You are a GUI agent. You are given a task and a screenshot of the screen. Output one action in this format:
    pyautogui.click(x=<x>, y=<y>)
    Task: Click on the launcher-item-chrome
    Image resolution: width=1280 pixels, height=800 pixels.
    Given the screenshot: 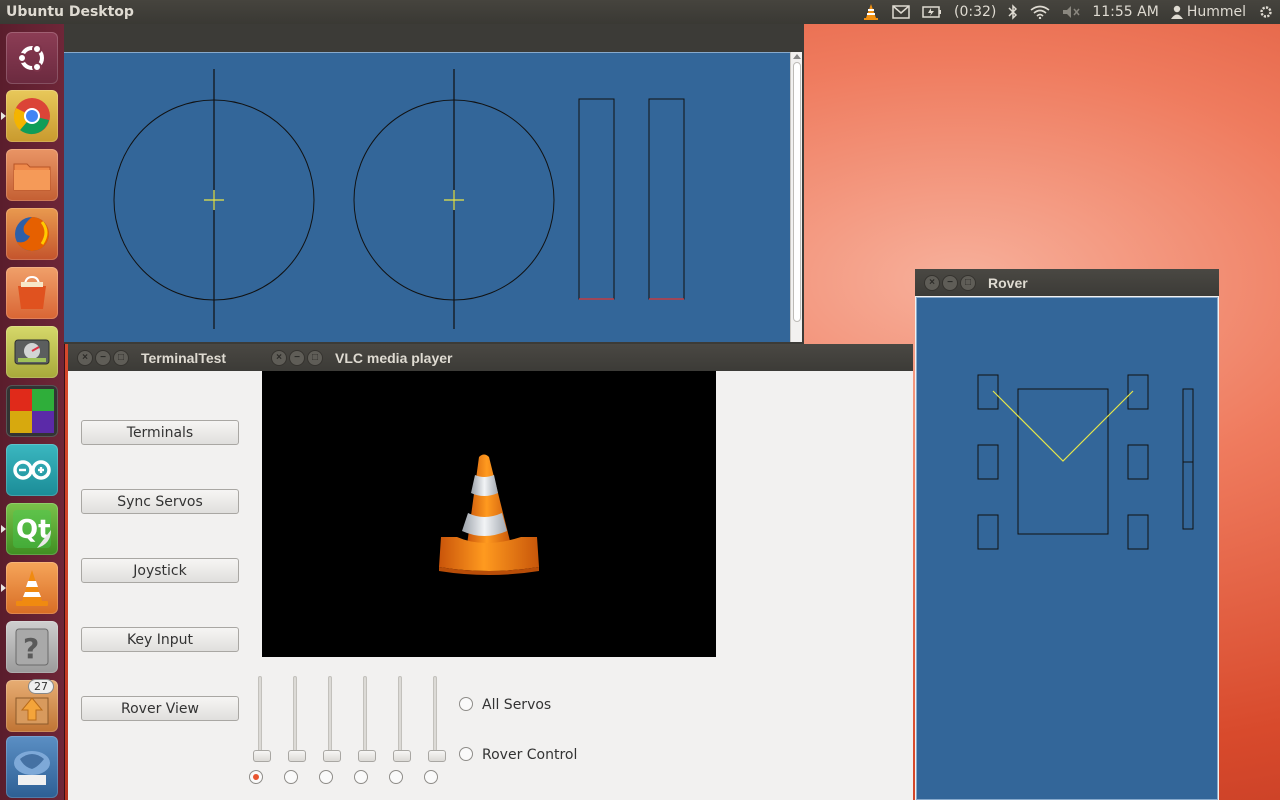 What is the action you would take?
    pyautogui.click(x=29, y=116)
    